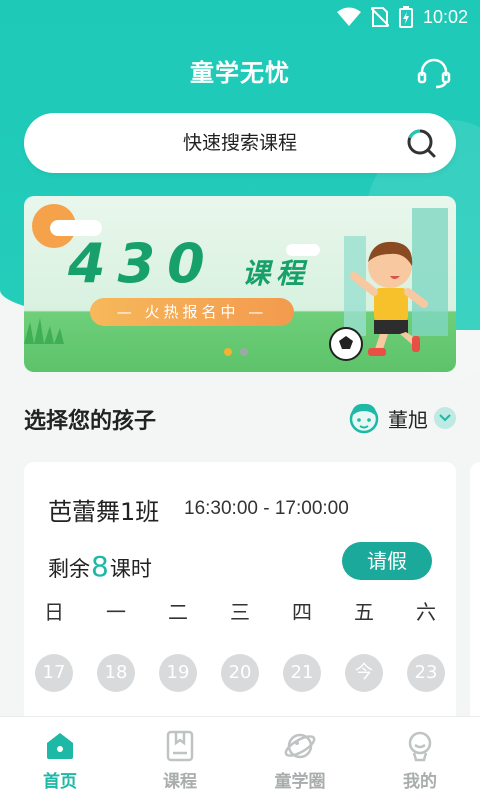  I want to click on child-avatar-icon, so click(364, 418).